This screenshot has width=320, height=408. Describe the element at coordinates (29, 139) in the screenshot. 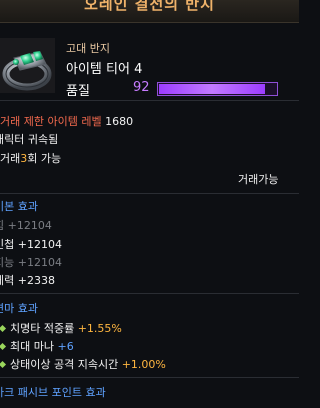

I see `bind-status: 캐릭터 귀속됨` at that location.